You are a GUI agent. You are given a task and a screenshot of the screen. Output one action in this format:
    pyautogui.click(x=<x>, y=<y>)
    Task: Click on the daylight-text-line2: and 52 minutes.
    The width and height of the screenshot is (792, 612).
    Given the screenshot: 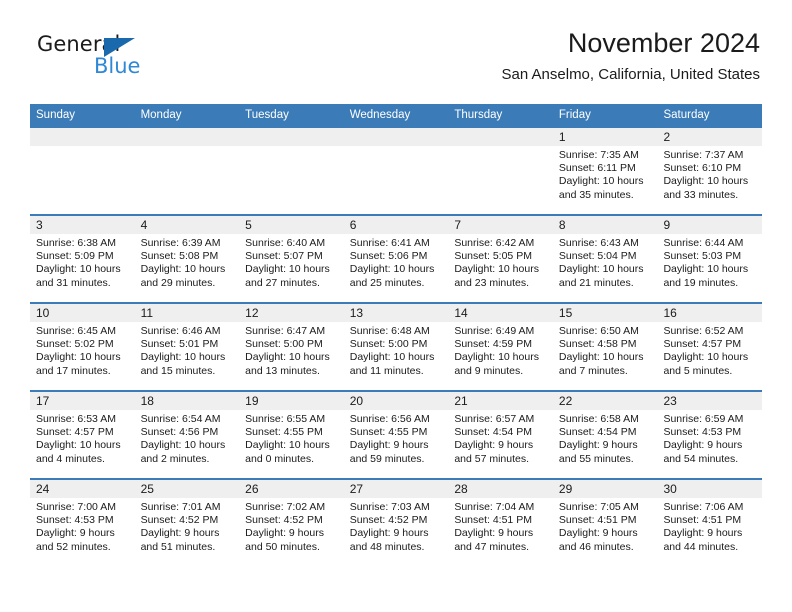 What is the action you would take?
    pyautogui.click(x=73, y=546)
    